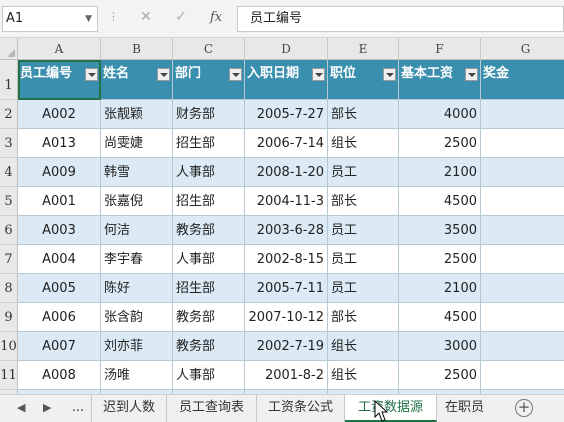 The image size is (564, 422). I want to click on table-header-cell: 部门, so click(209, 80).